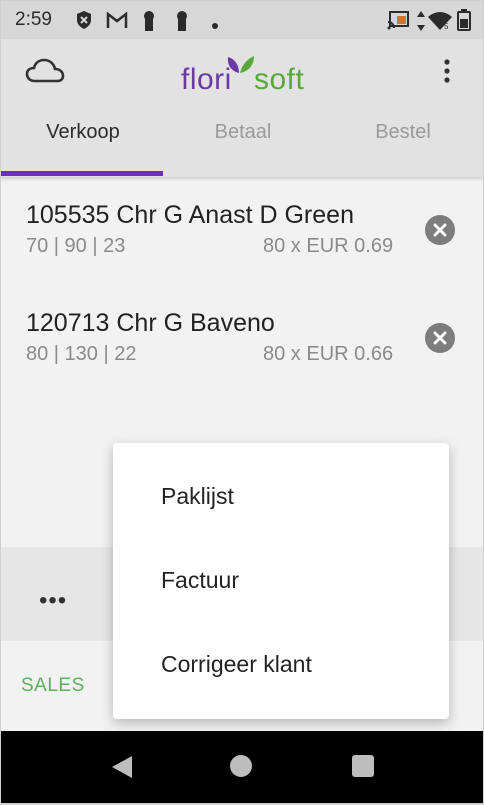 This screenshot has width=484, height=805. What do you see at coordinates (363, 766) in the screenshot?
I see `recent-apps-icon` at bounding box center [363, 766].